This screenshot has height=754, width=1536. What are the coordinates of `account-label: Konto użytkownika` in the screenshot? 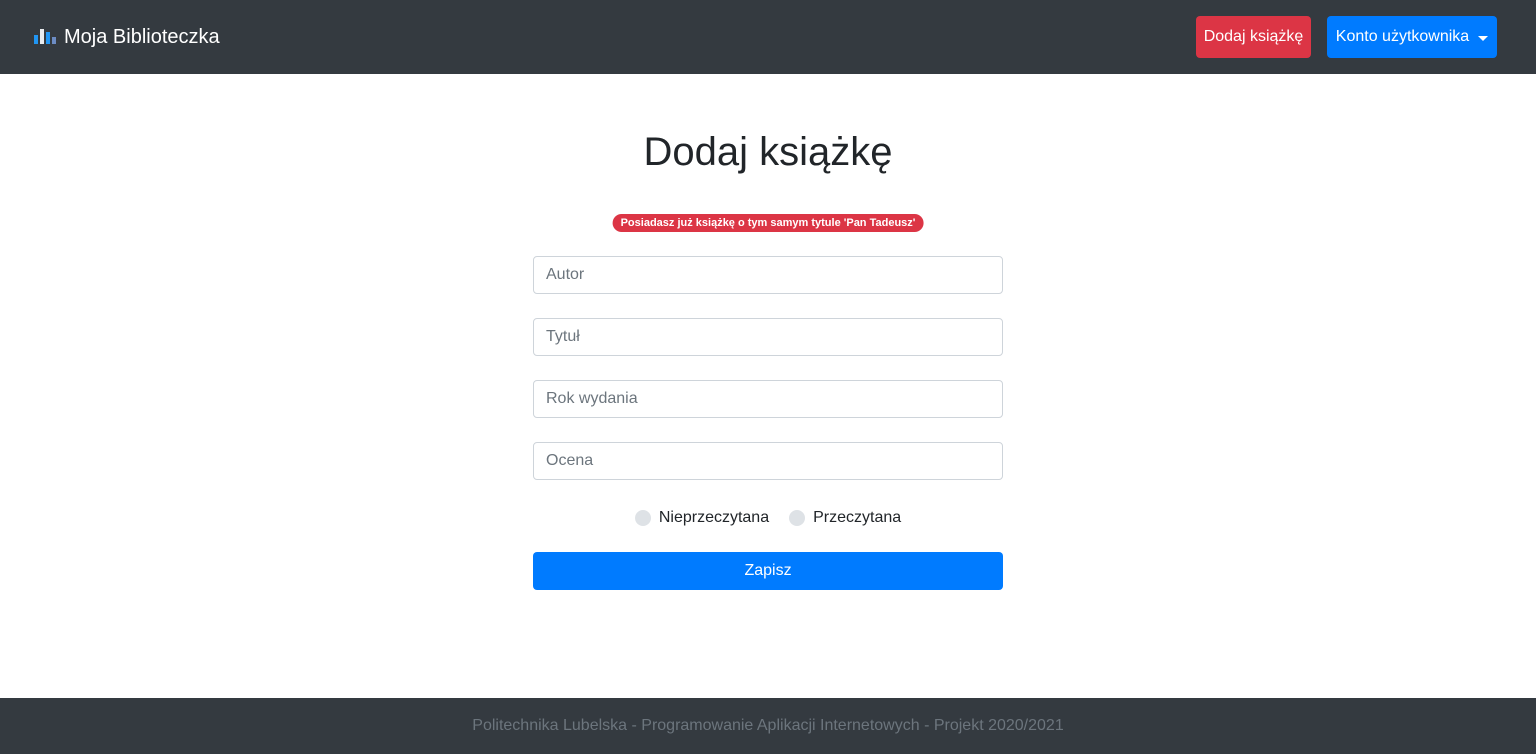 It's located at (1402, 36).